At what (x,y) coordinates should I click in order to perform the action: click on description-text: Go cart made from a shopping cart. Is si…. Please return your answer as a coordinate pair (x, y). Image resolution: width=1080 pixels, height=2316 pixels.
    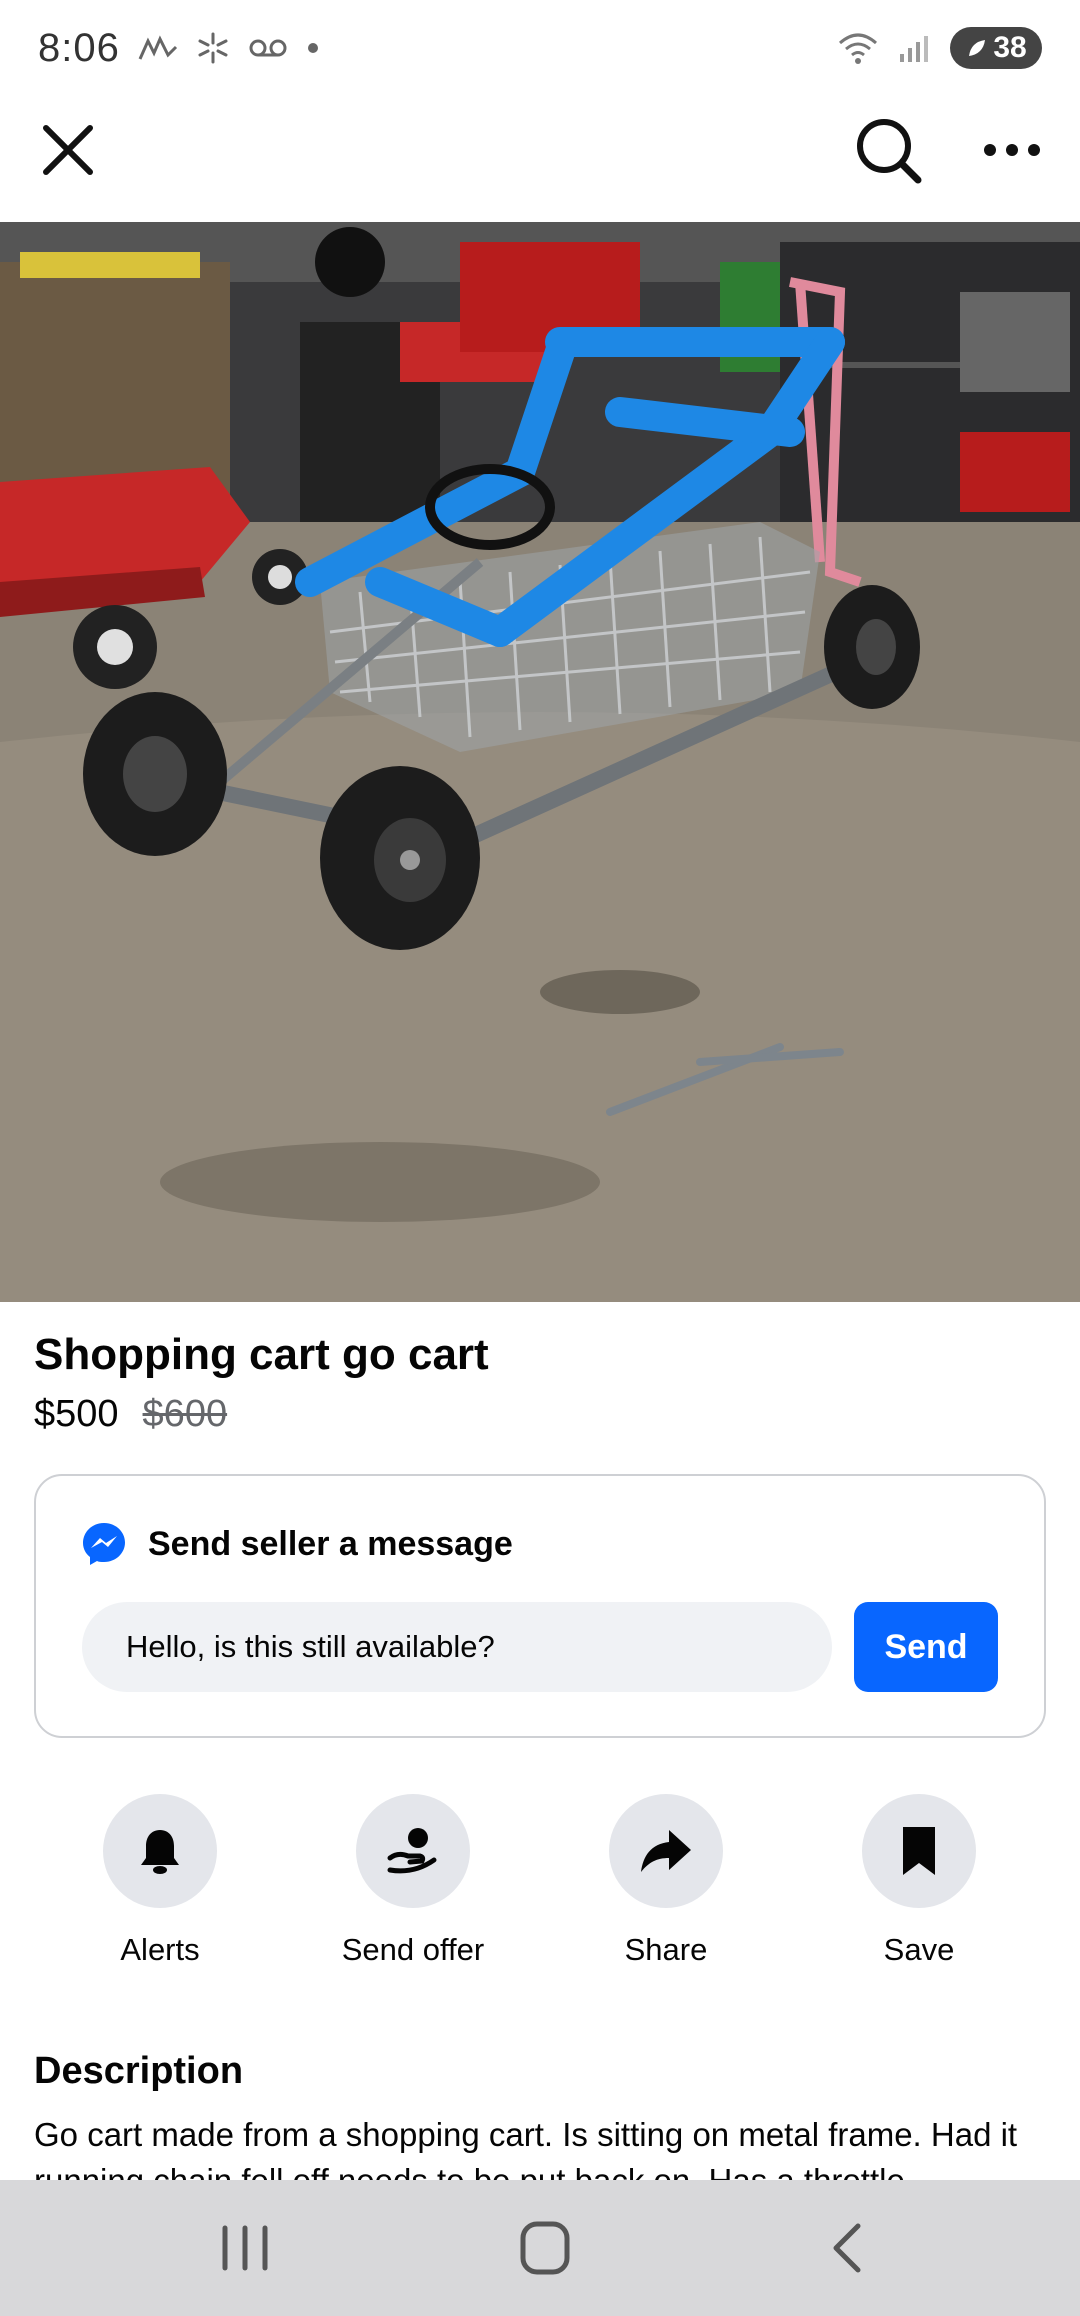
    Looking at the image, I should click on (526, 2148).